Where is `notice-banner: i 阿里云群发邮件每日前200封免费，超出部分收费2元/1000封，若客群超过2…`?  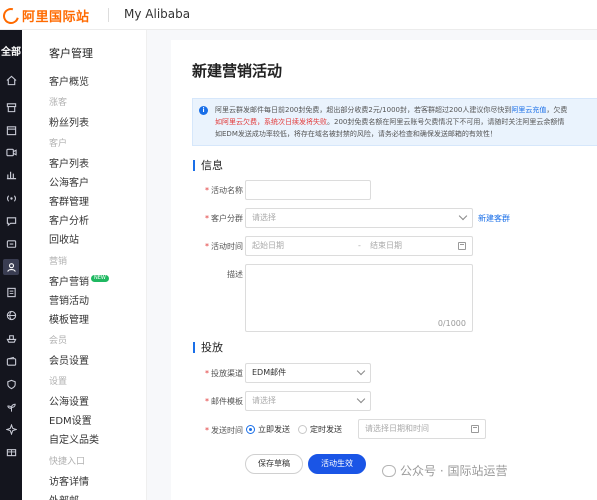 notice-banner: i 阿里云群发邮件每日前200封免费，超出部分收费2元/1000封，若客群超过2… is located at coordinates (394, 122).